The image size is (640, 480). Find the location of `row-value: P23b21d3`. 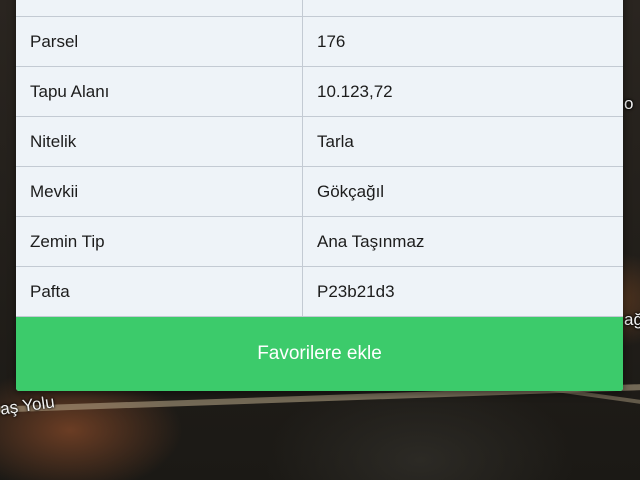

row-value: P23b21d3 is located at coordinates (356, 291).